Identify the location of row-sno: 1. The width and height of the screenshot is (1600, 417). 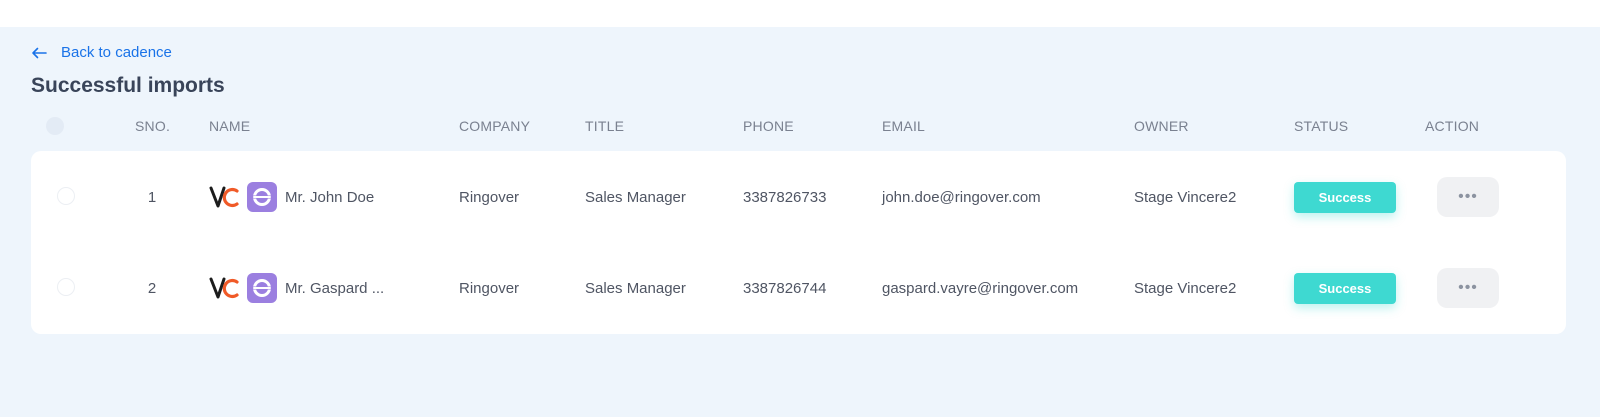
(152, 197).